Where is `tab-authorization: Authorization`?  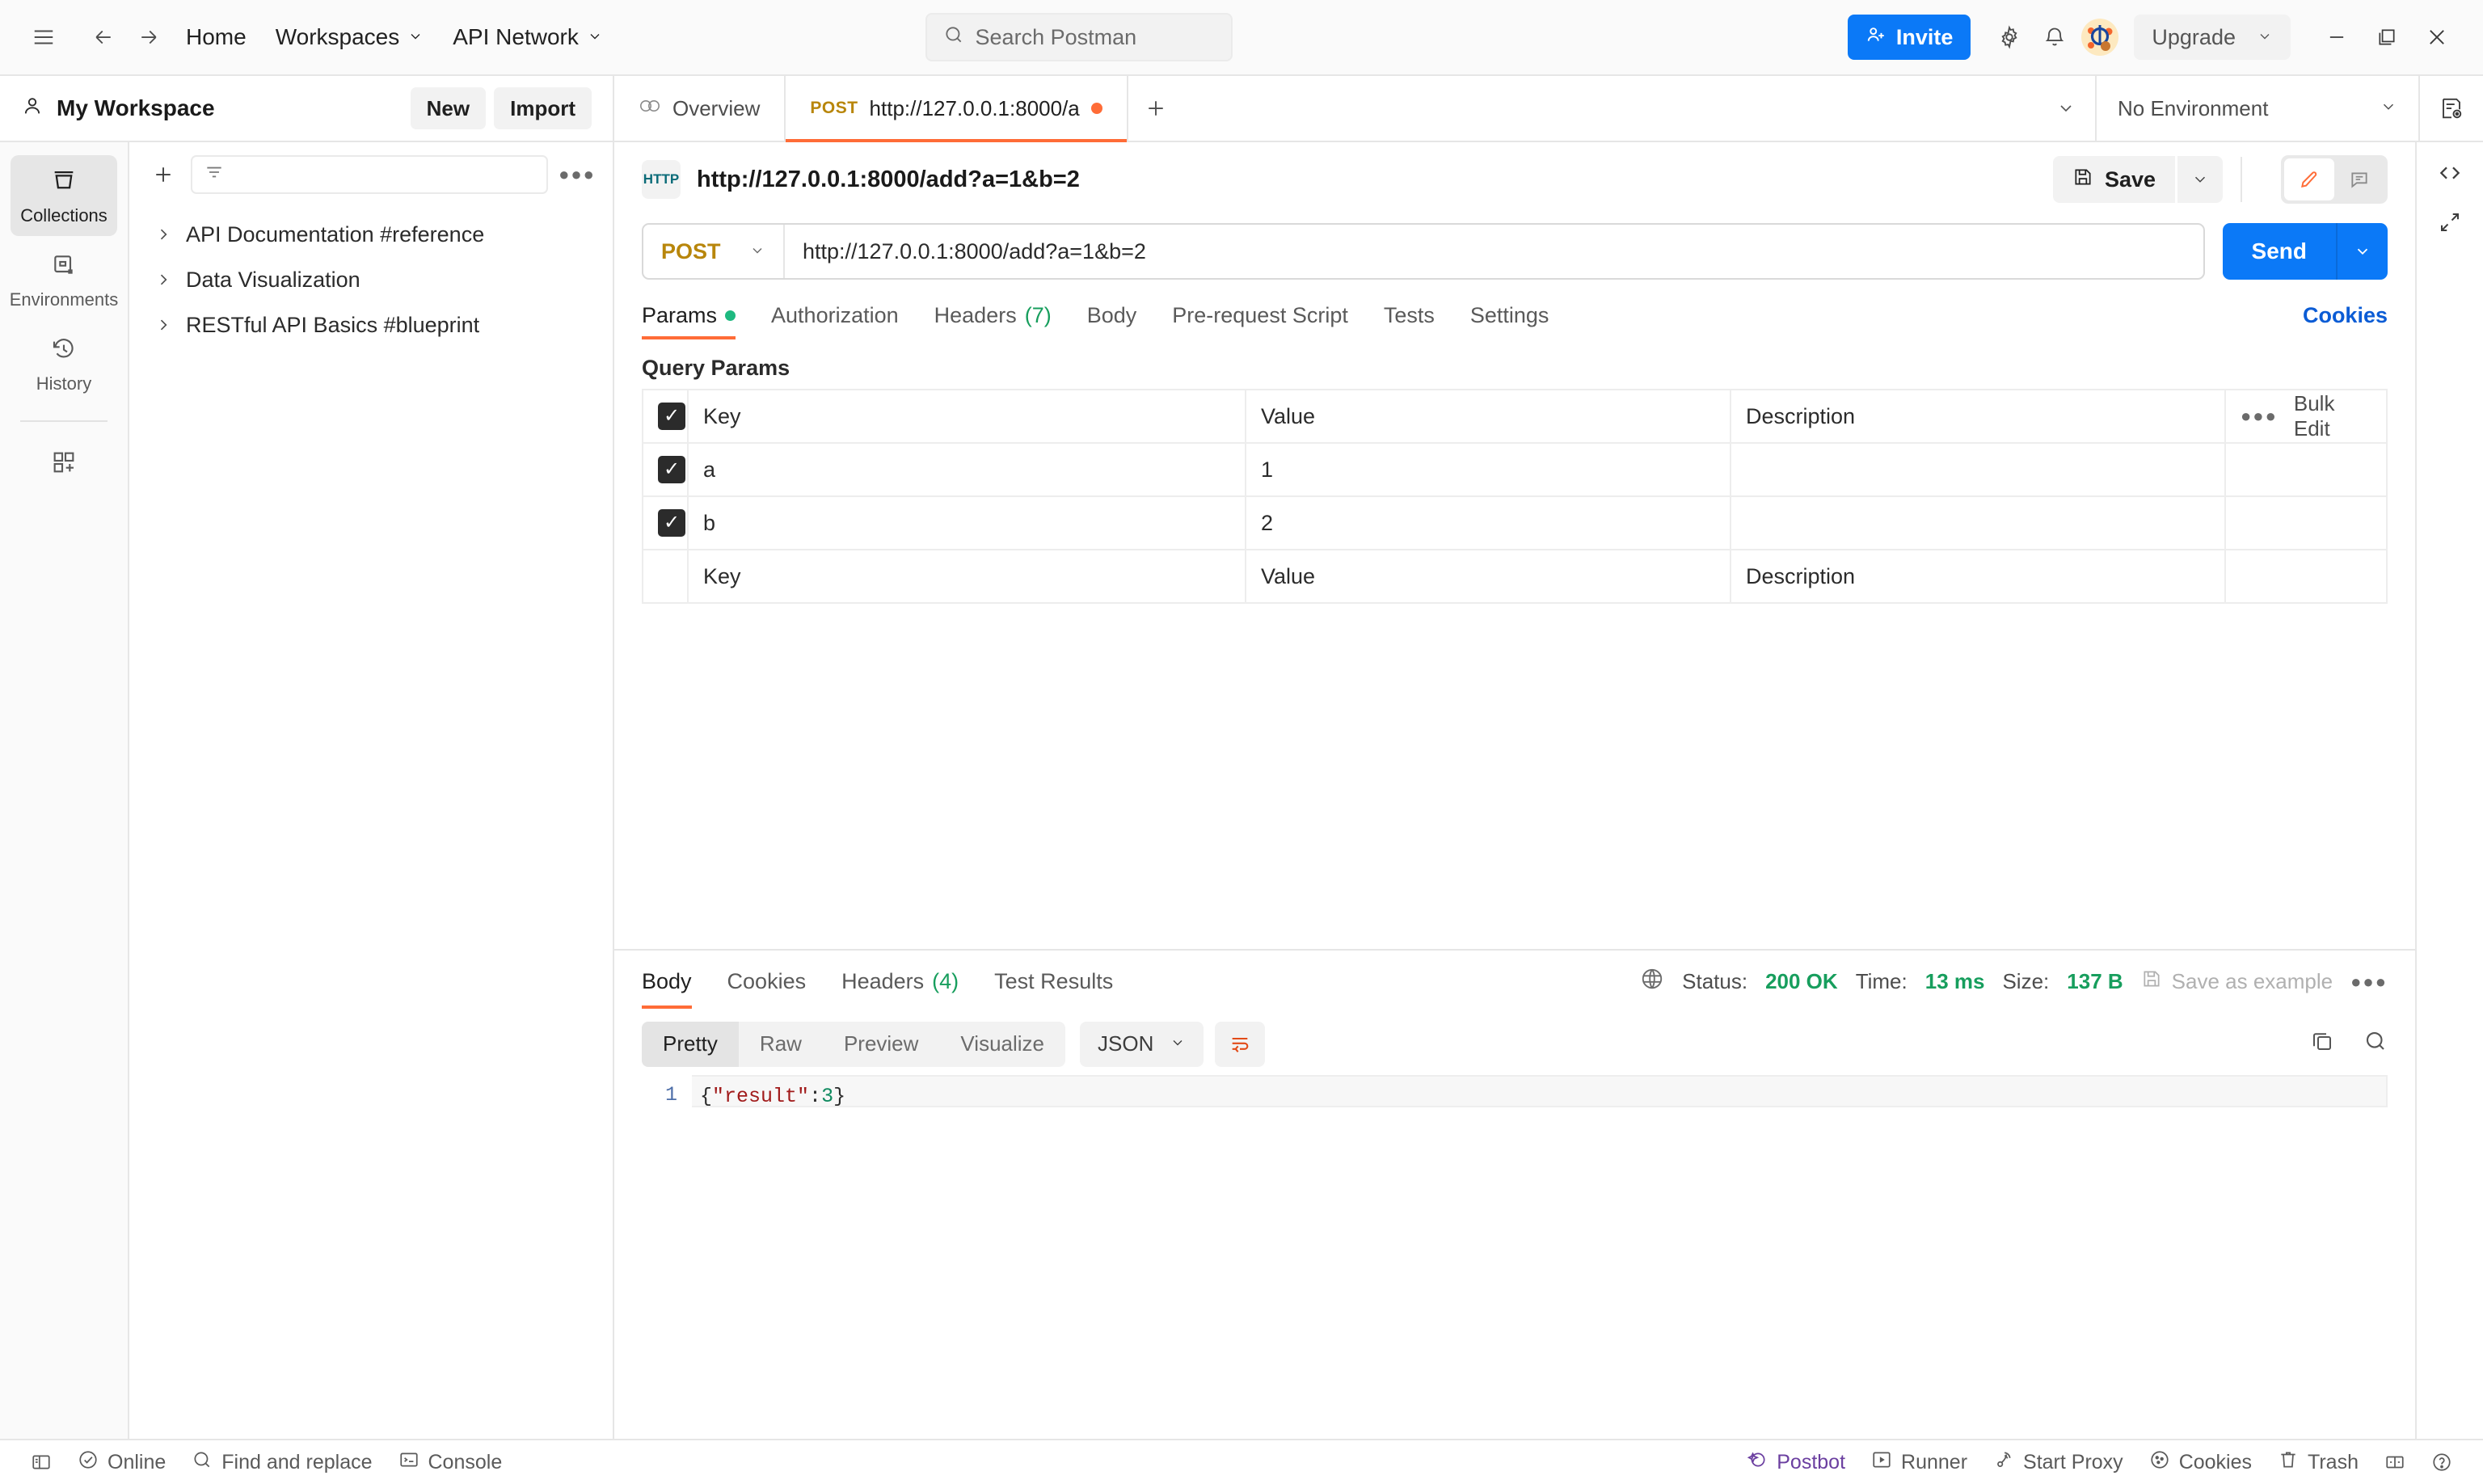 tab-authorization: Authorization is located at coordinates (835, 315).